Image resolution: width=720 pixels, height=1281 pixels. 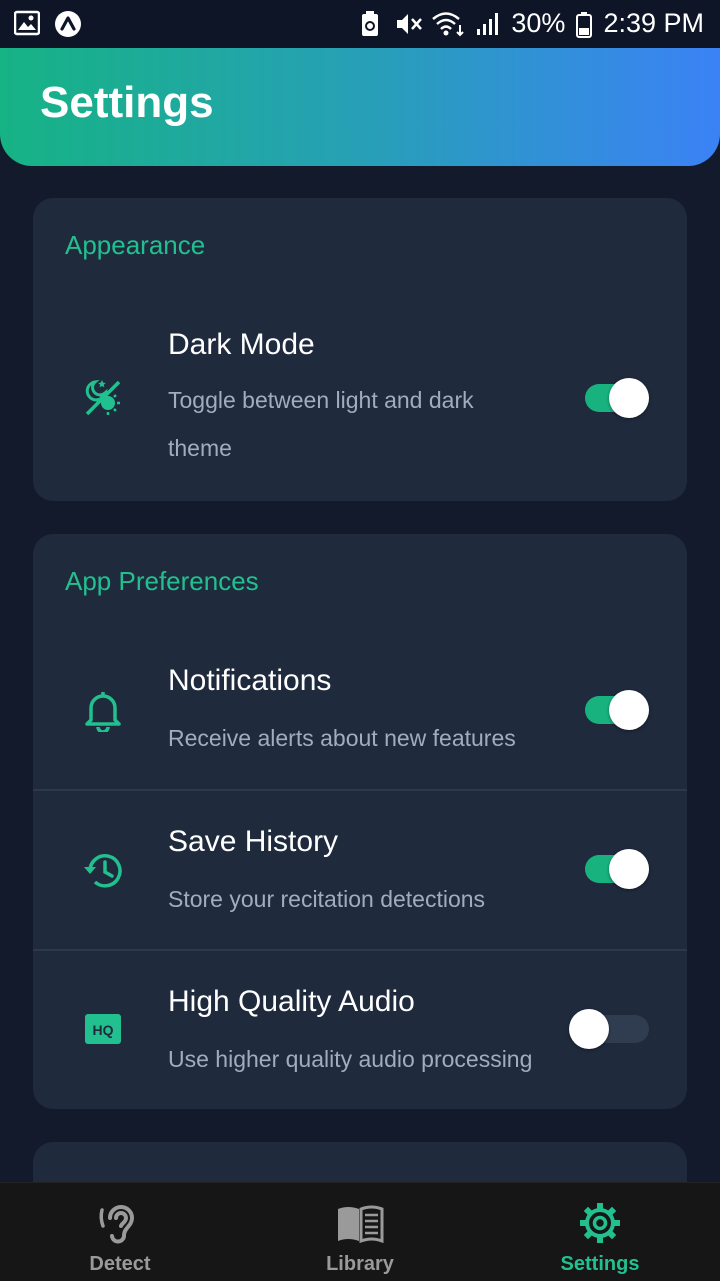 I want to click on save-history-toggle, so click(x=617, y=869).